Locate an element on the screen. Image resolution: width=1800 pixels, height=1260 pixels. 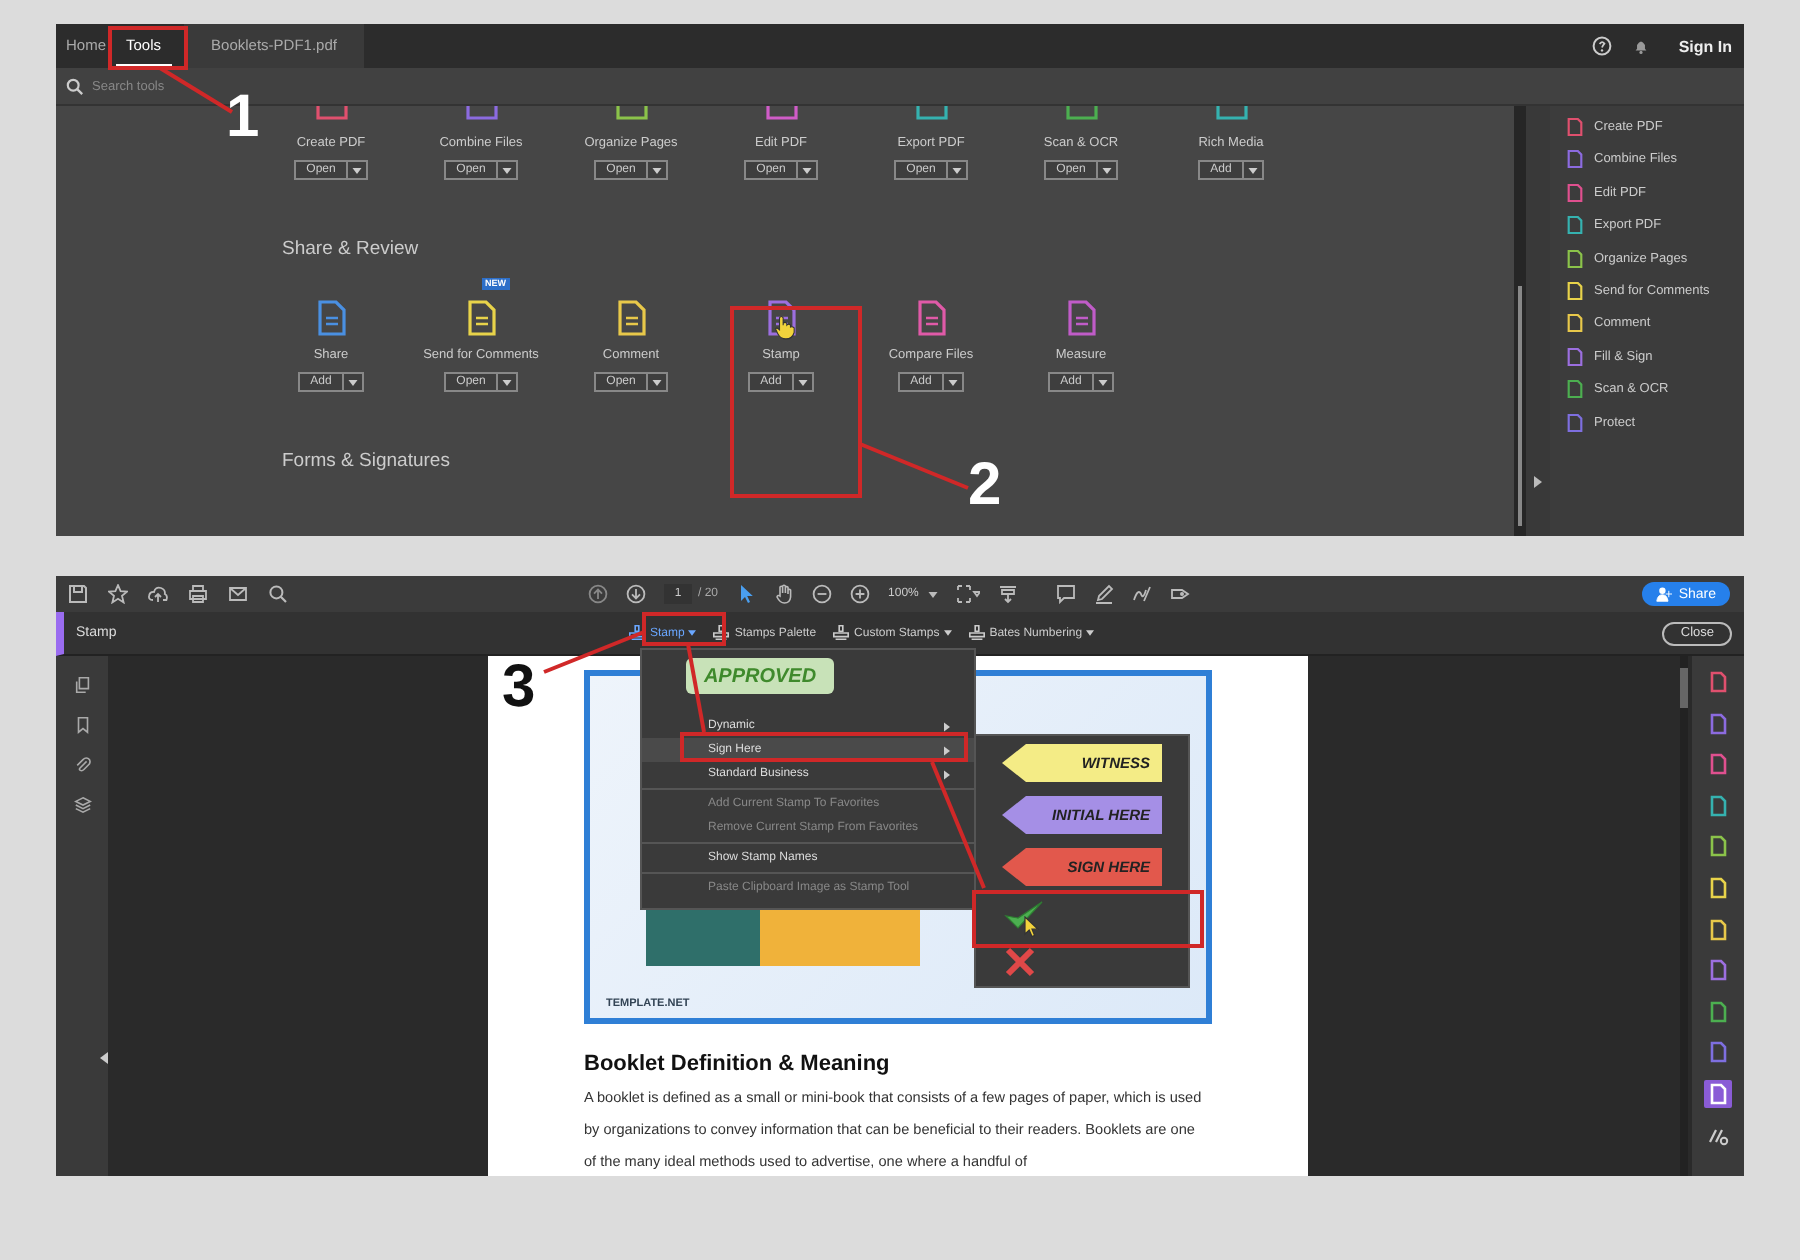
person-add-icon is located at coordinates (1664, 594).